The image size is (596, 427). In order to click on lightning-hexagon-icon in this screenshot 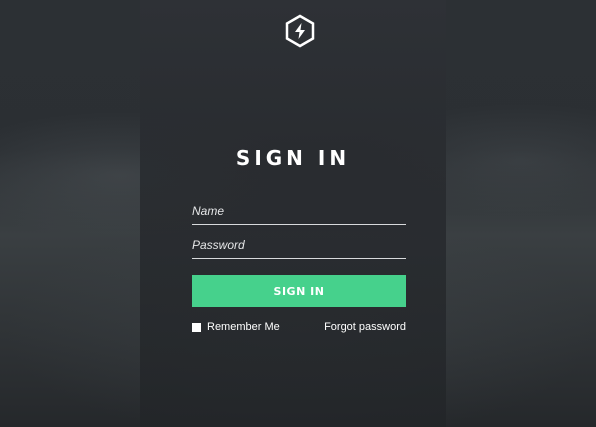, I will do `click(300, 31)`.